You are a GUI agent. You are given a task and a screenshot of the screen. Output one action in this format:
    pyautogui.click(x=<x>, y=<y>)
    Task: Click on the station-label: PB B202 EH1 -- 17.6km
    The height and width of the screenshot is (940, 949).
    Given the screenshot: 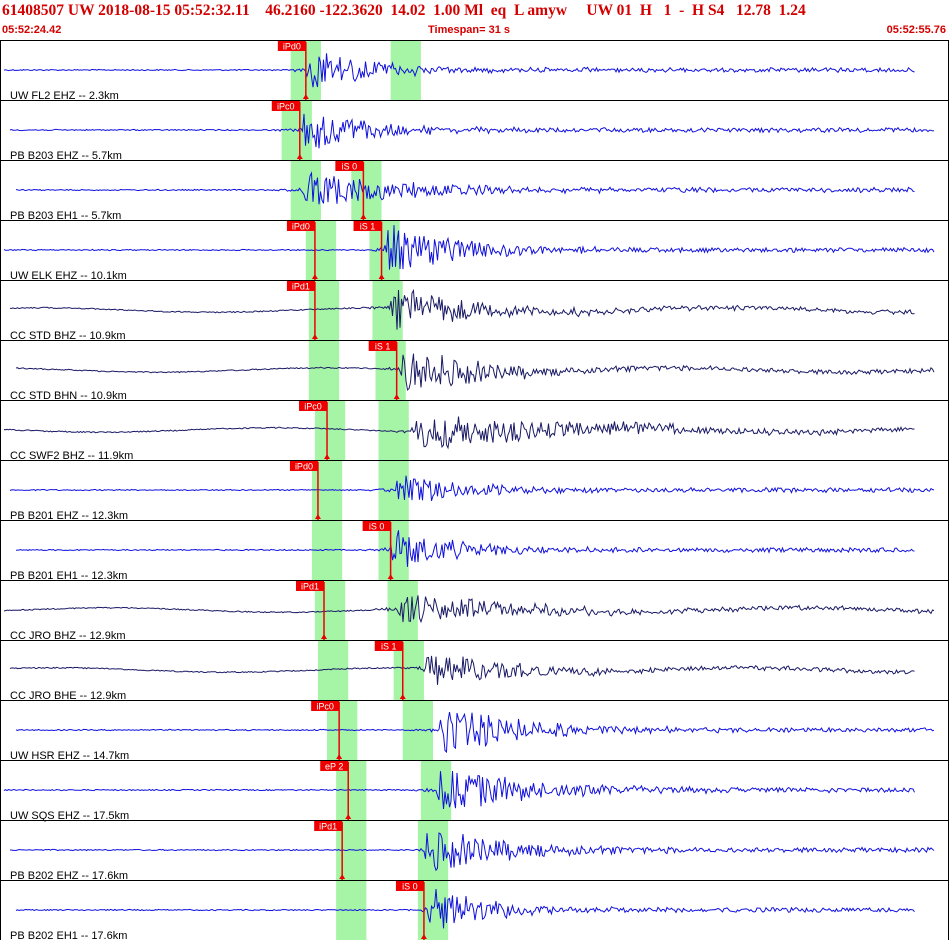 What is the action you would take?
    pyautogui.click(x=68, y=935)
    